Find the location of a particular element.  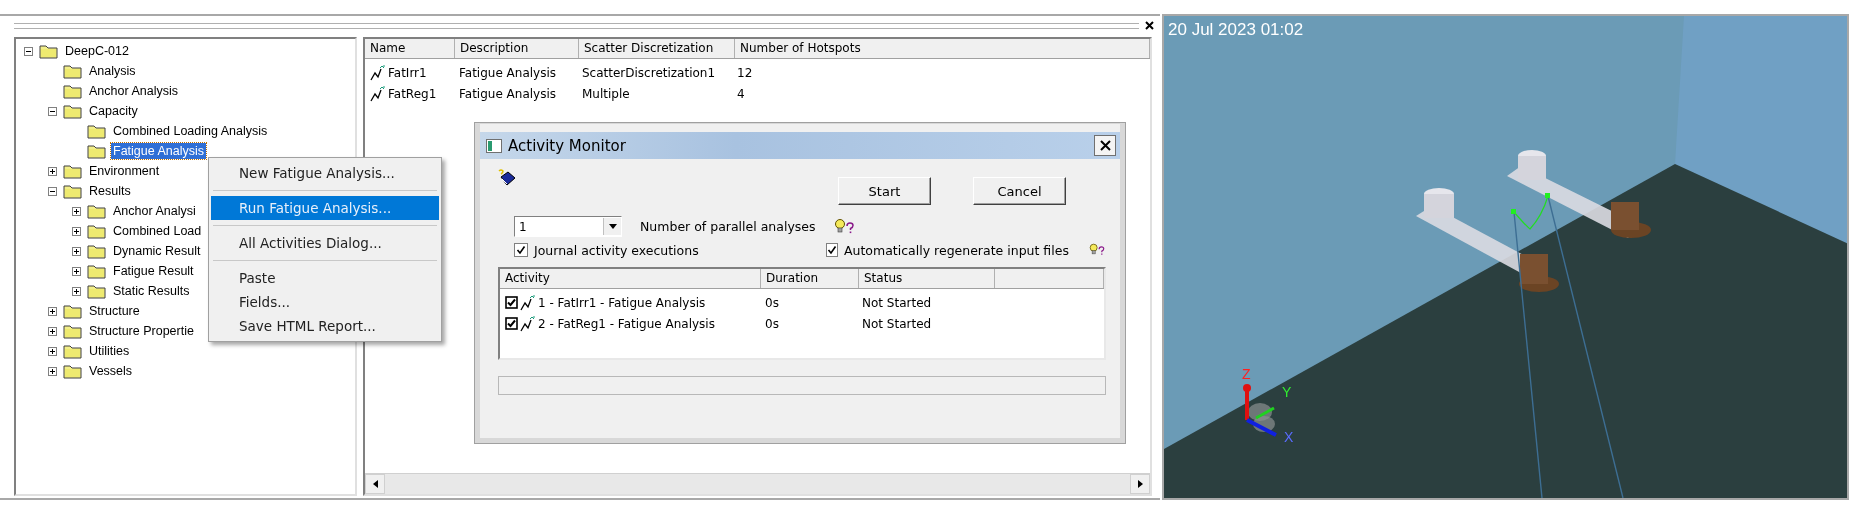

scroll-left-button is located at coordinates (375, 484).